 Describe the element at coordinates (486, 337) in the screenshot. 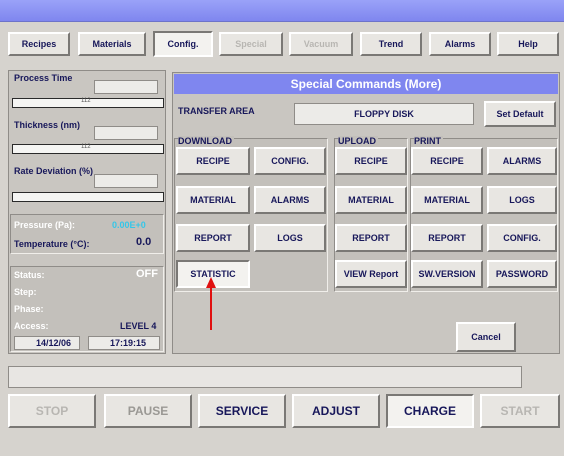

I see `cancel-button: Cancel` at that location.